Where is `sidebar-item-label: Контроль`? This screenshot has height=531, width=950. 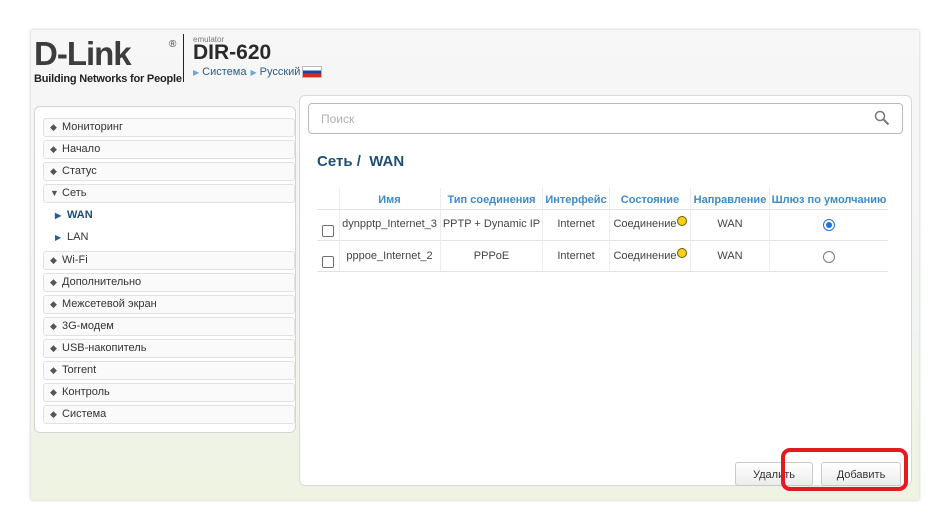 sidebar-item-label: Контроль is located at coordinates (86, 392).